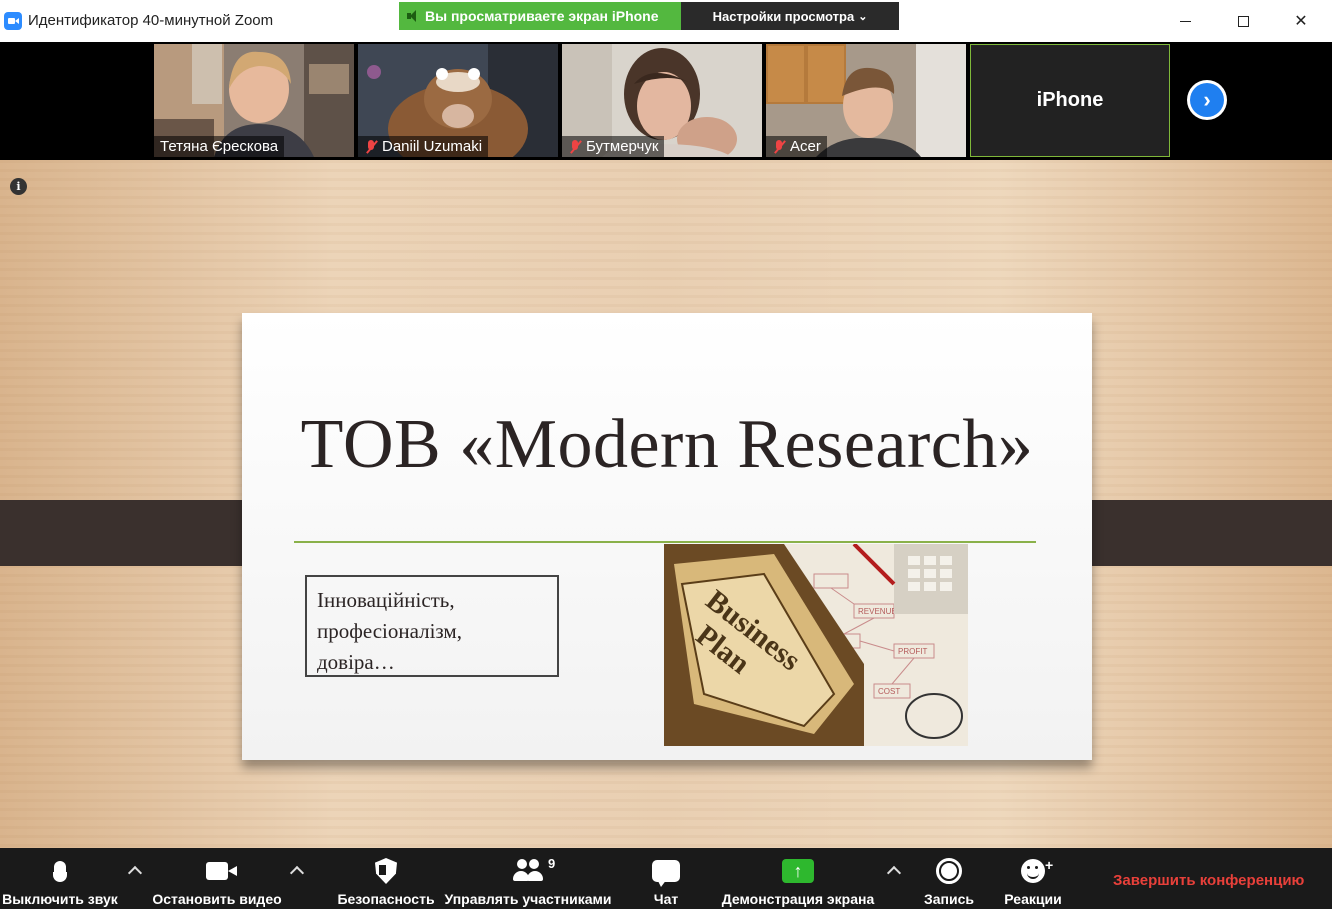 The width and height of the screenshot is (1332, 909). What do you see at coordinates (413, 16) in the screenshot?
I see `speaker-icon` at bounding box center [413, 16].